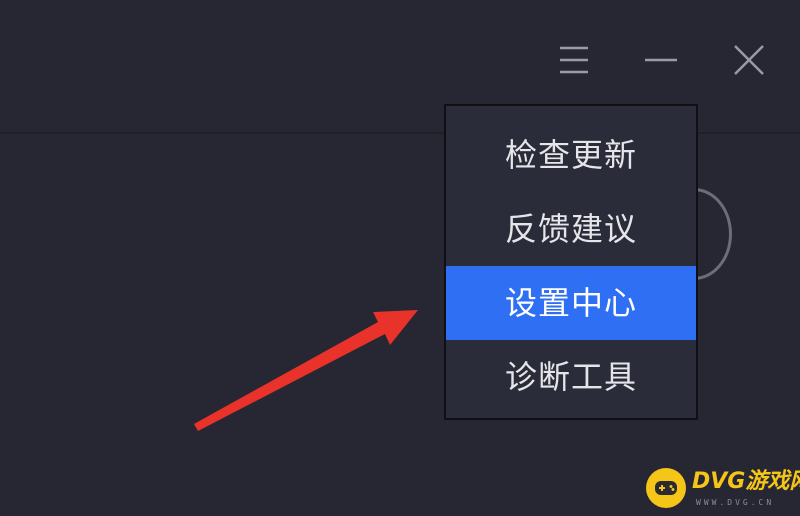  Describe the element at coordinates (571, 155) in the screenshot. I see `menu-item-check-update: 检查更新` at that location.